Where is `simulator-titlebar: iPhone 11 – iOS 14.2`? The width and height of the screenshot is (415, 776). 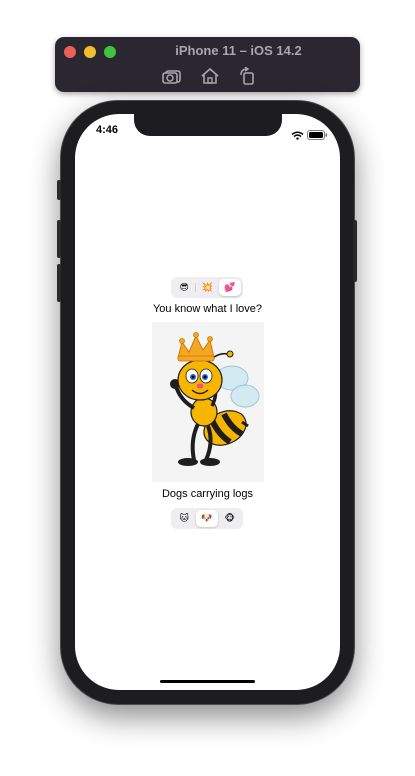
simulator-titlebar: iPhone 11 – iOS 14.2 is located at coordinates (207, 64).